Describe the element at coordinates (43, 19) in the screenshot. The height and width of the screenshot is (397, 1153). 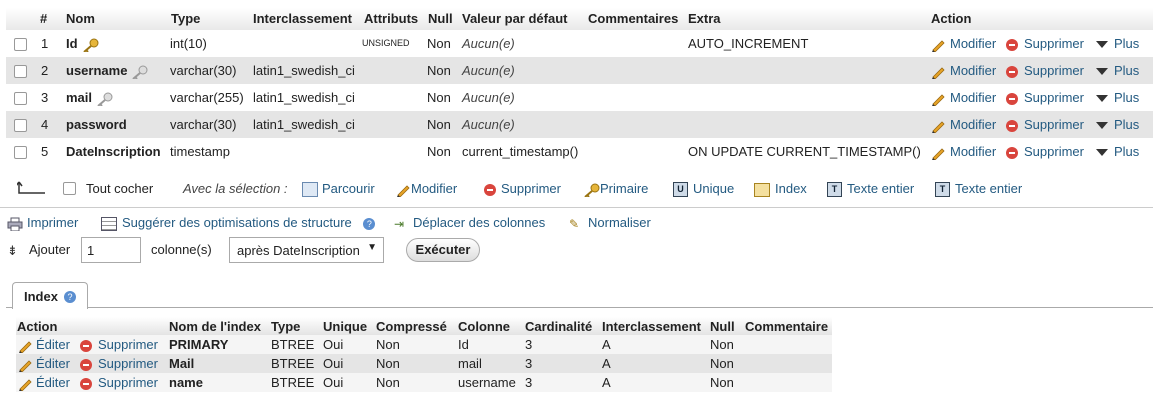
I see `header-num: #` at that location.